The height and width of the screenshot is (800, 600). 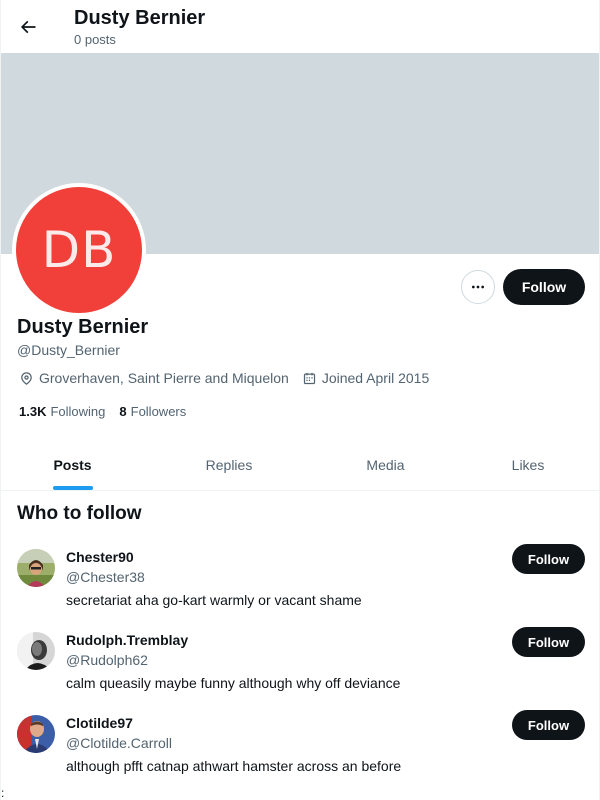 What do you see at coordinates (78, 411) in the screenshot?
I see `following-label: Following` at bounding box center [78, 411].